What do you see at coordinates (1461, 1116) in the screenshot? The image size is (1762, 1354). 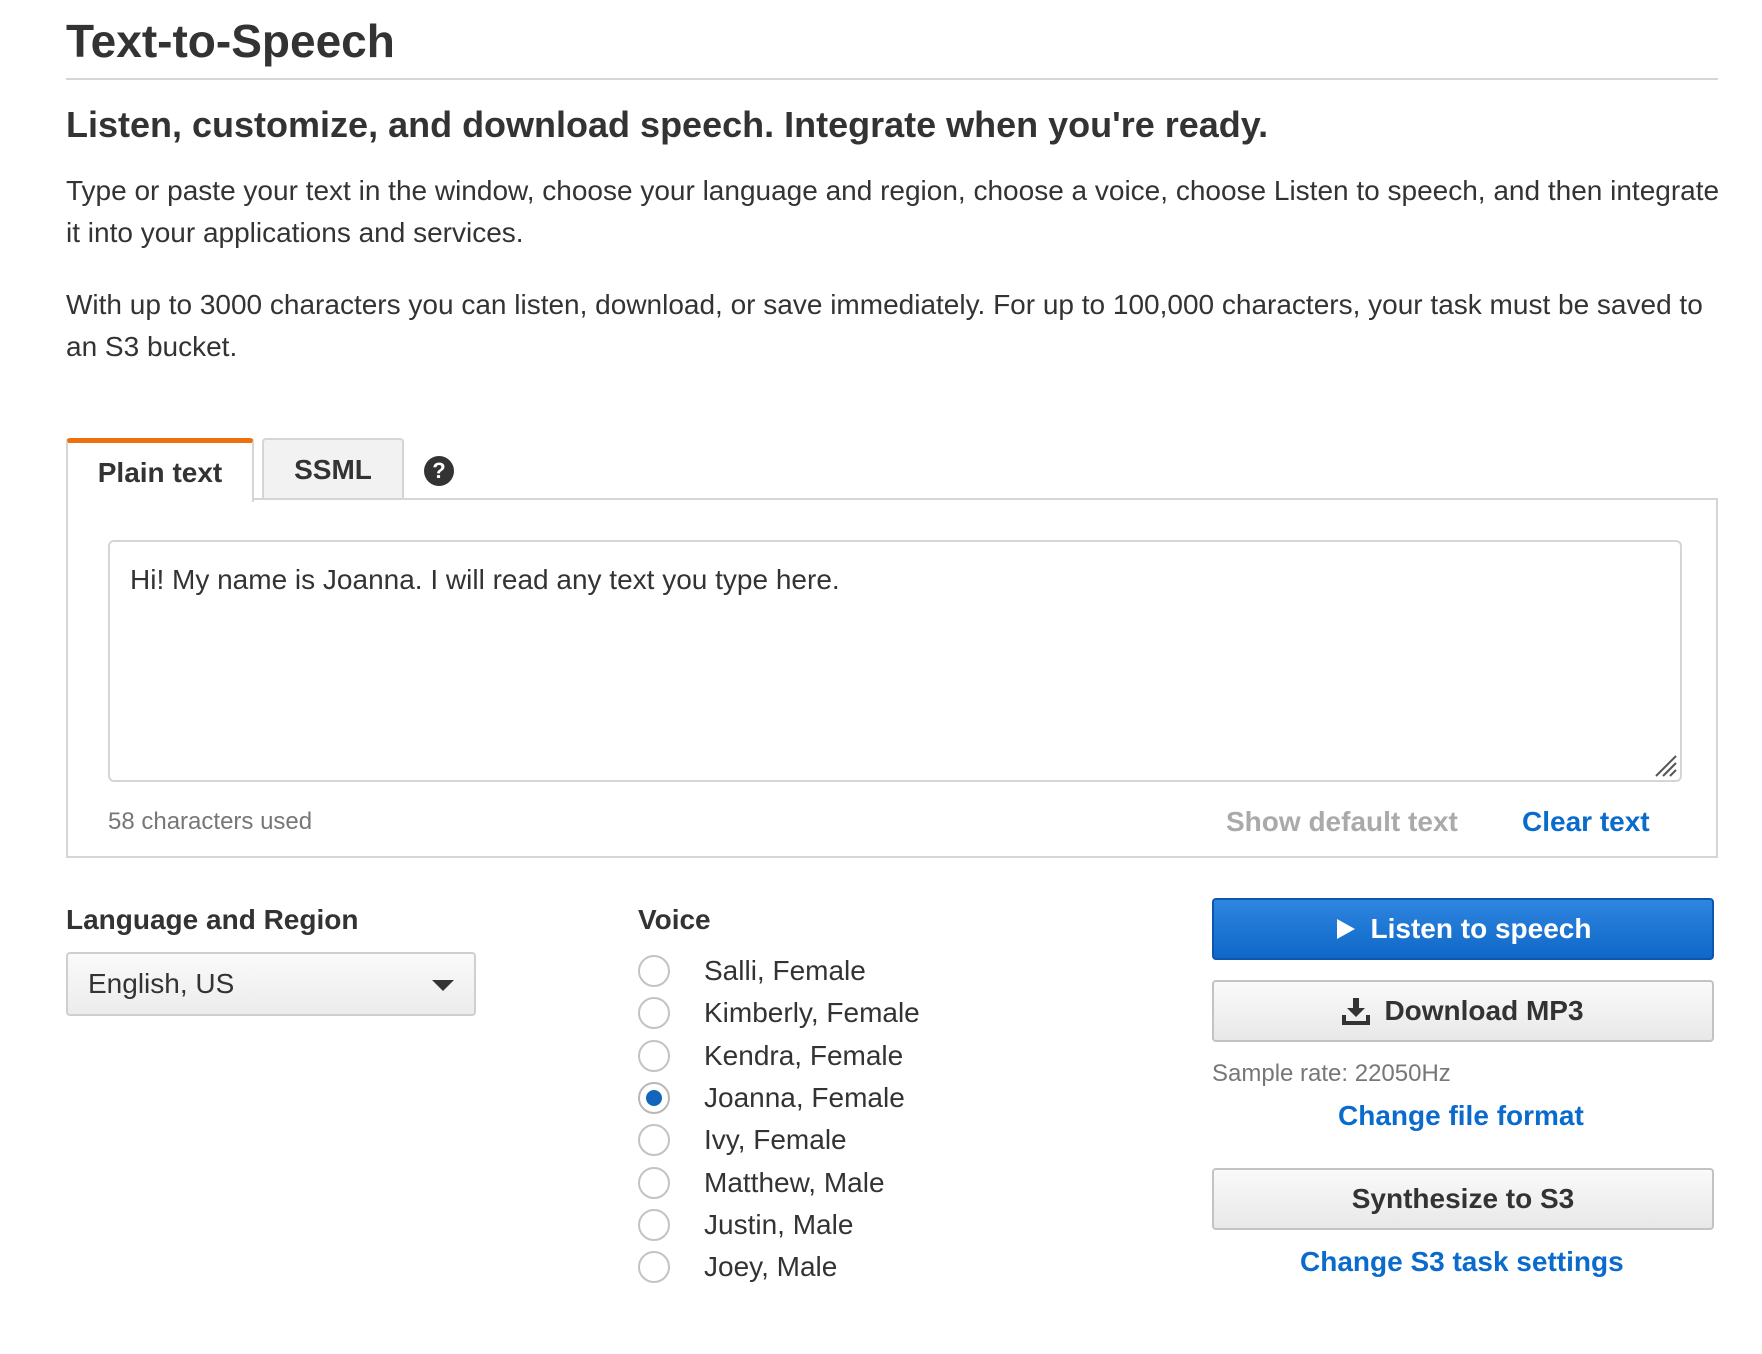 I see `change-file-format-link: Change file format` at bounding box center [1461, 1116].